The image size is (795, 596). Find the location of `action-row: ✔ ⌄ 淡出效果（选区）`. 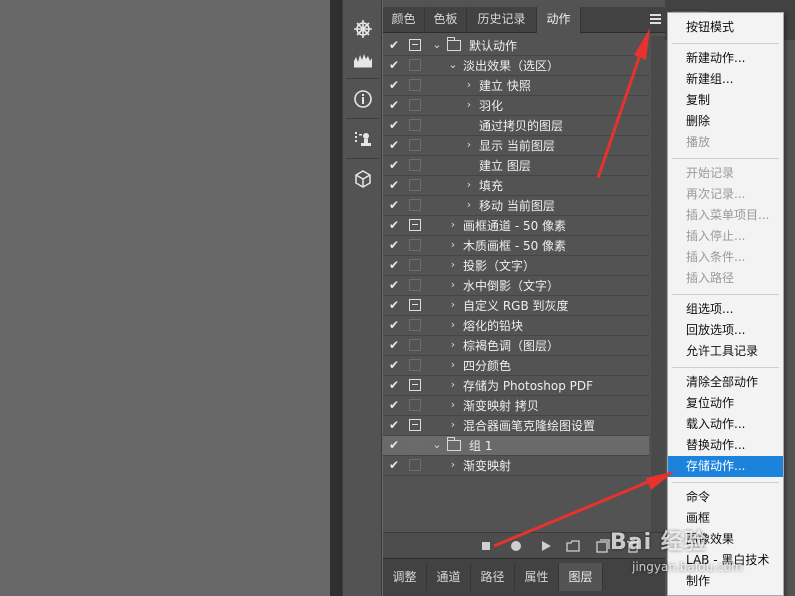

action-row: ✔ ⌄ 淡出效果（选区） is located at coordinates (516, 66).